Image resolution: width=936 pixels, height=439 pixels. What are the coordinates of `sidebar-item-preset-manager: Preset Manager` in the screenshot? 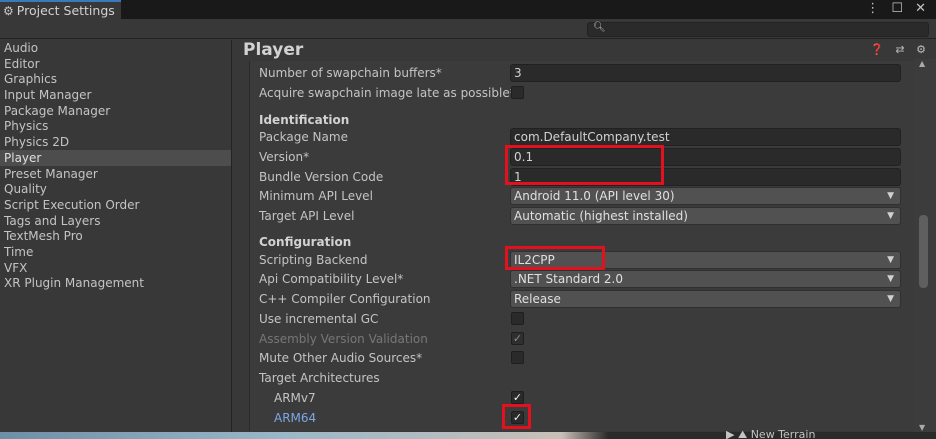 It's located at (115, 174).